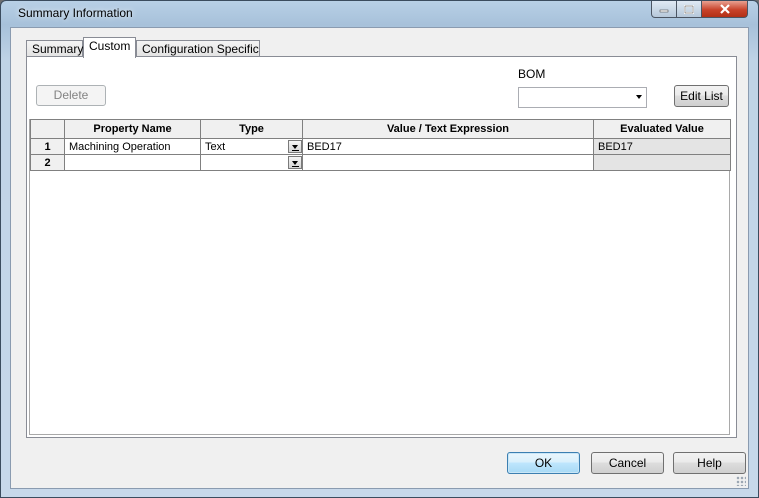 The image size is (759, 498). I want to click on close-icon, so click(724, 9).